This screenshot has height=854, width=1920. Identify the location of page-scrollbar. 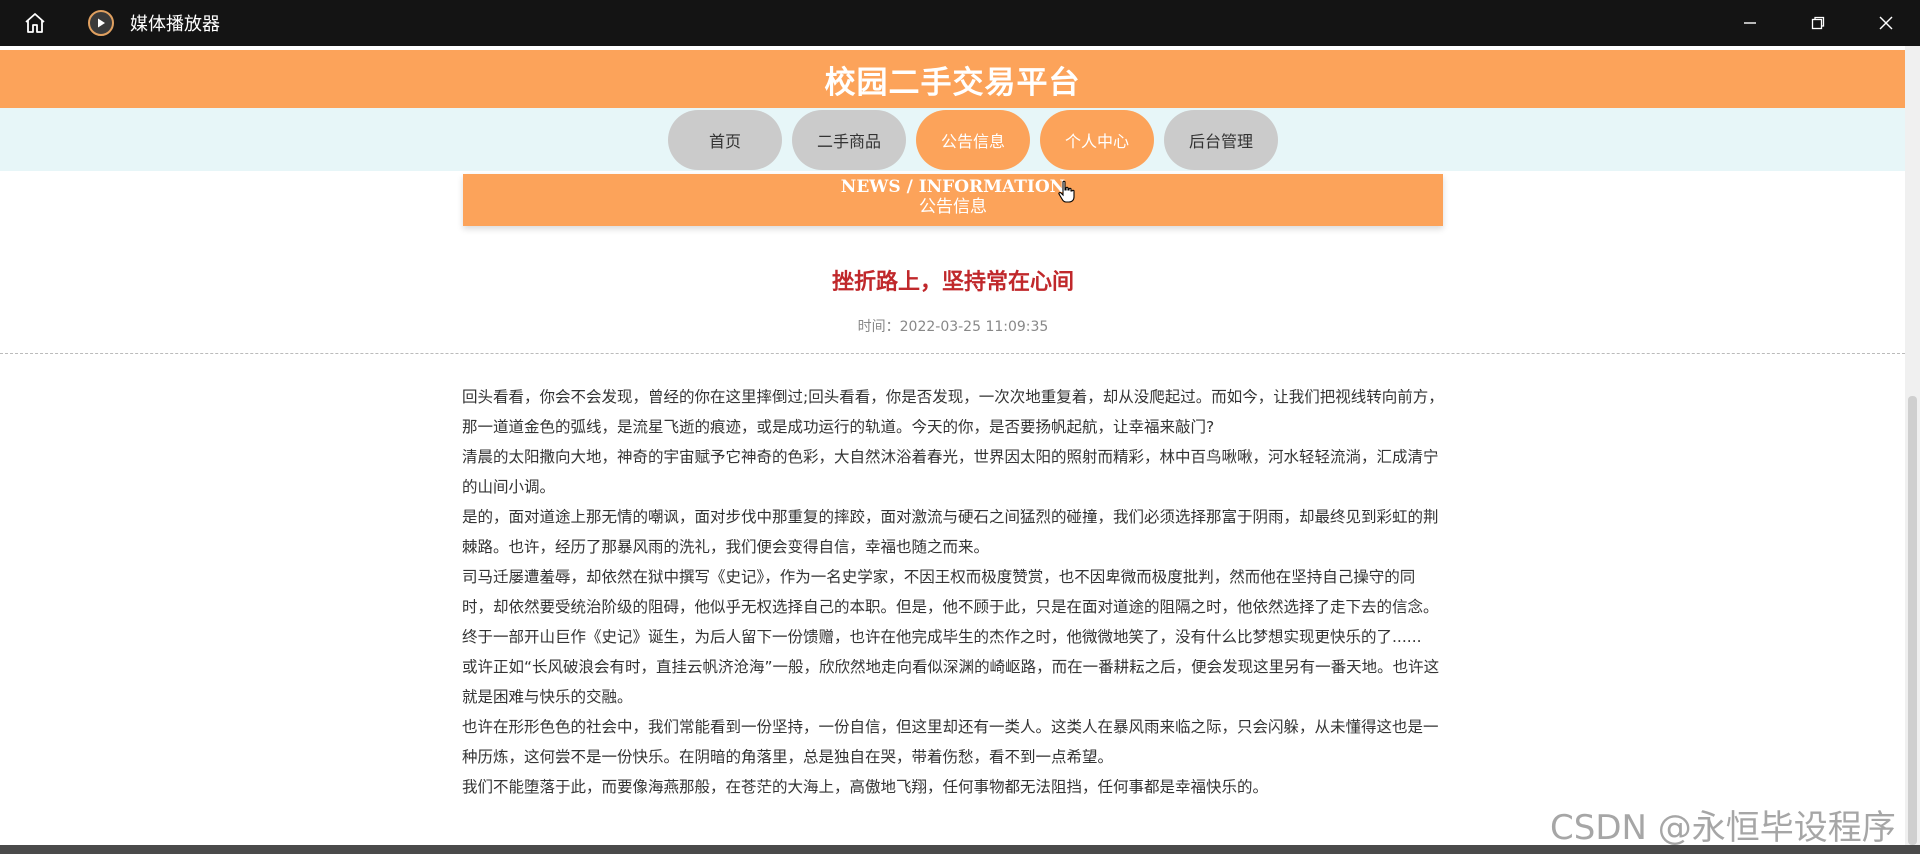
(1912, 445).